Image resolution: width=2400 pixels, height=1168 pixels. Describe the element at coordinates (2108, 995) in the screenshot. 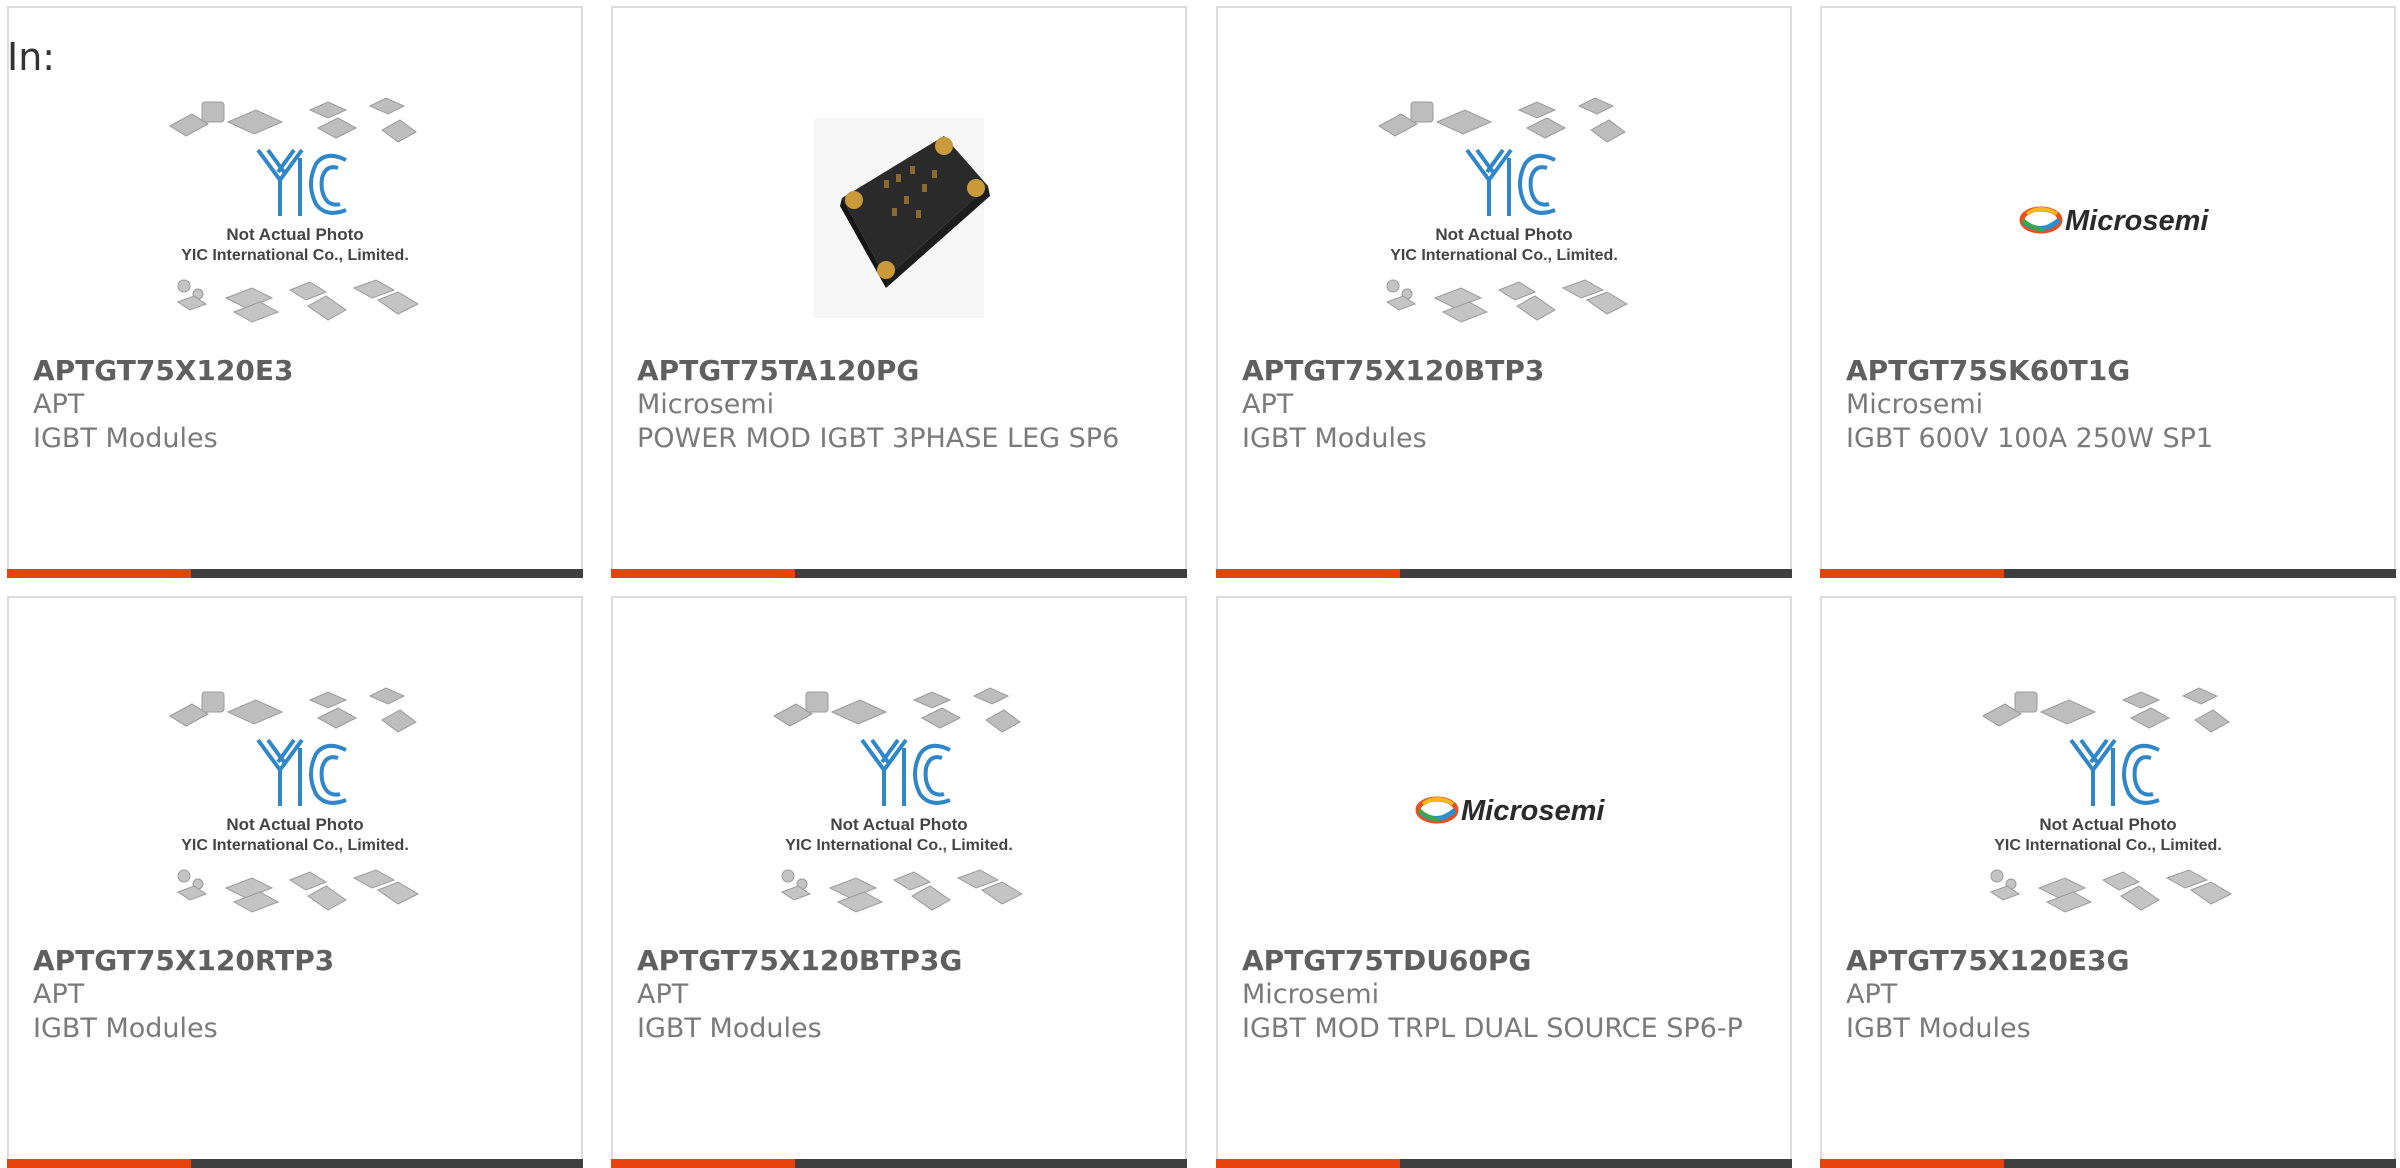

I see `product-info: APTGT75X120E3G APT IGBT Modules` at that location.